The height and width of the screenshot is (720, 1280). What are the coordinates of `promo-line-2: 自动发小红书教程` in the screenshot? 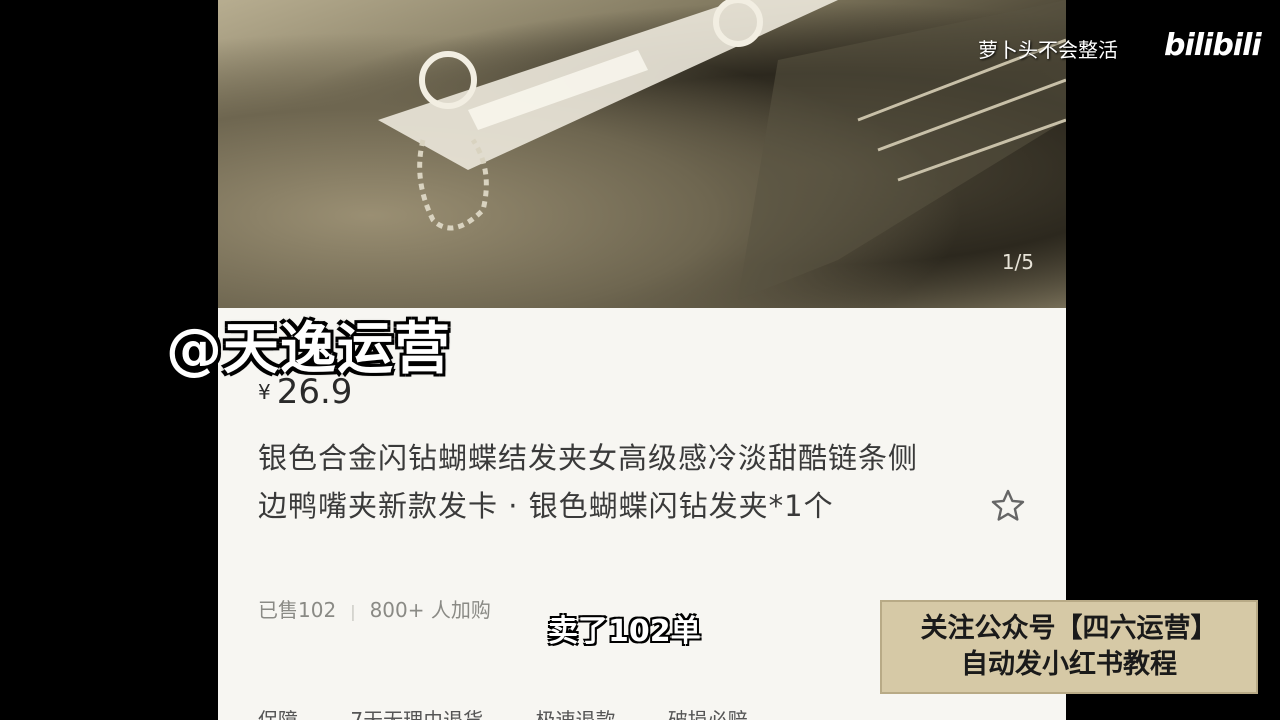 It's located at (1069, 664).